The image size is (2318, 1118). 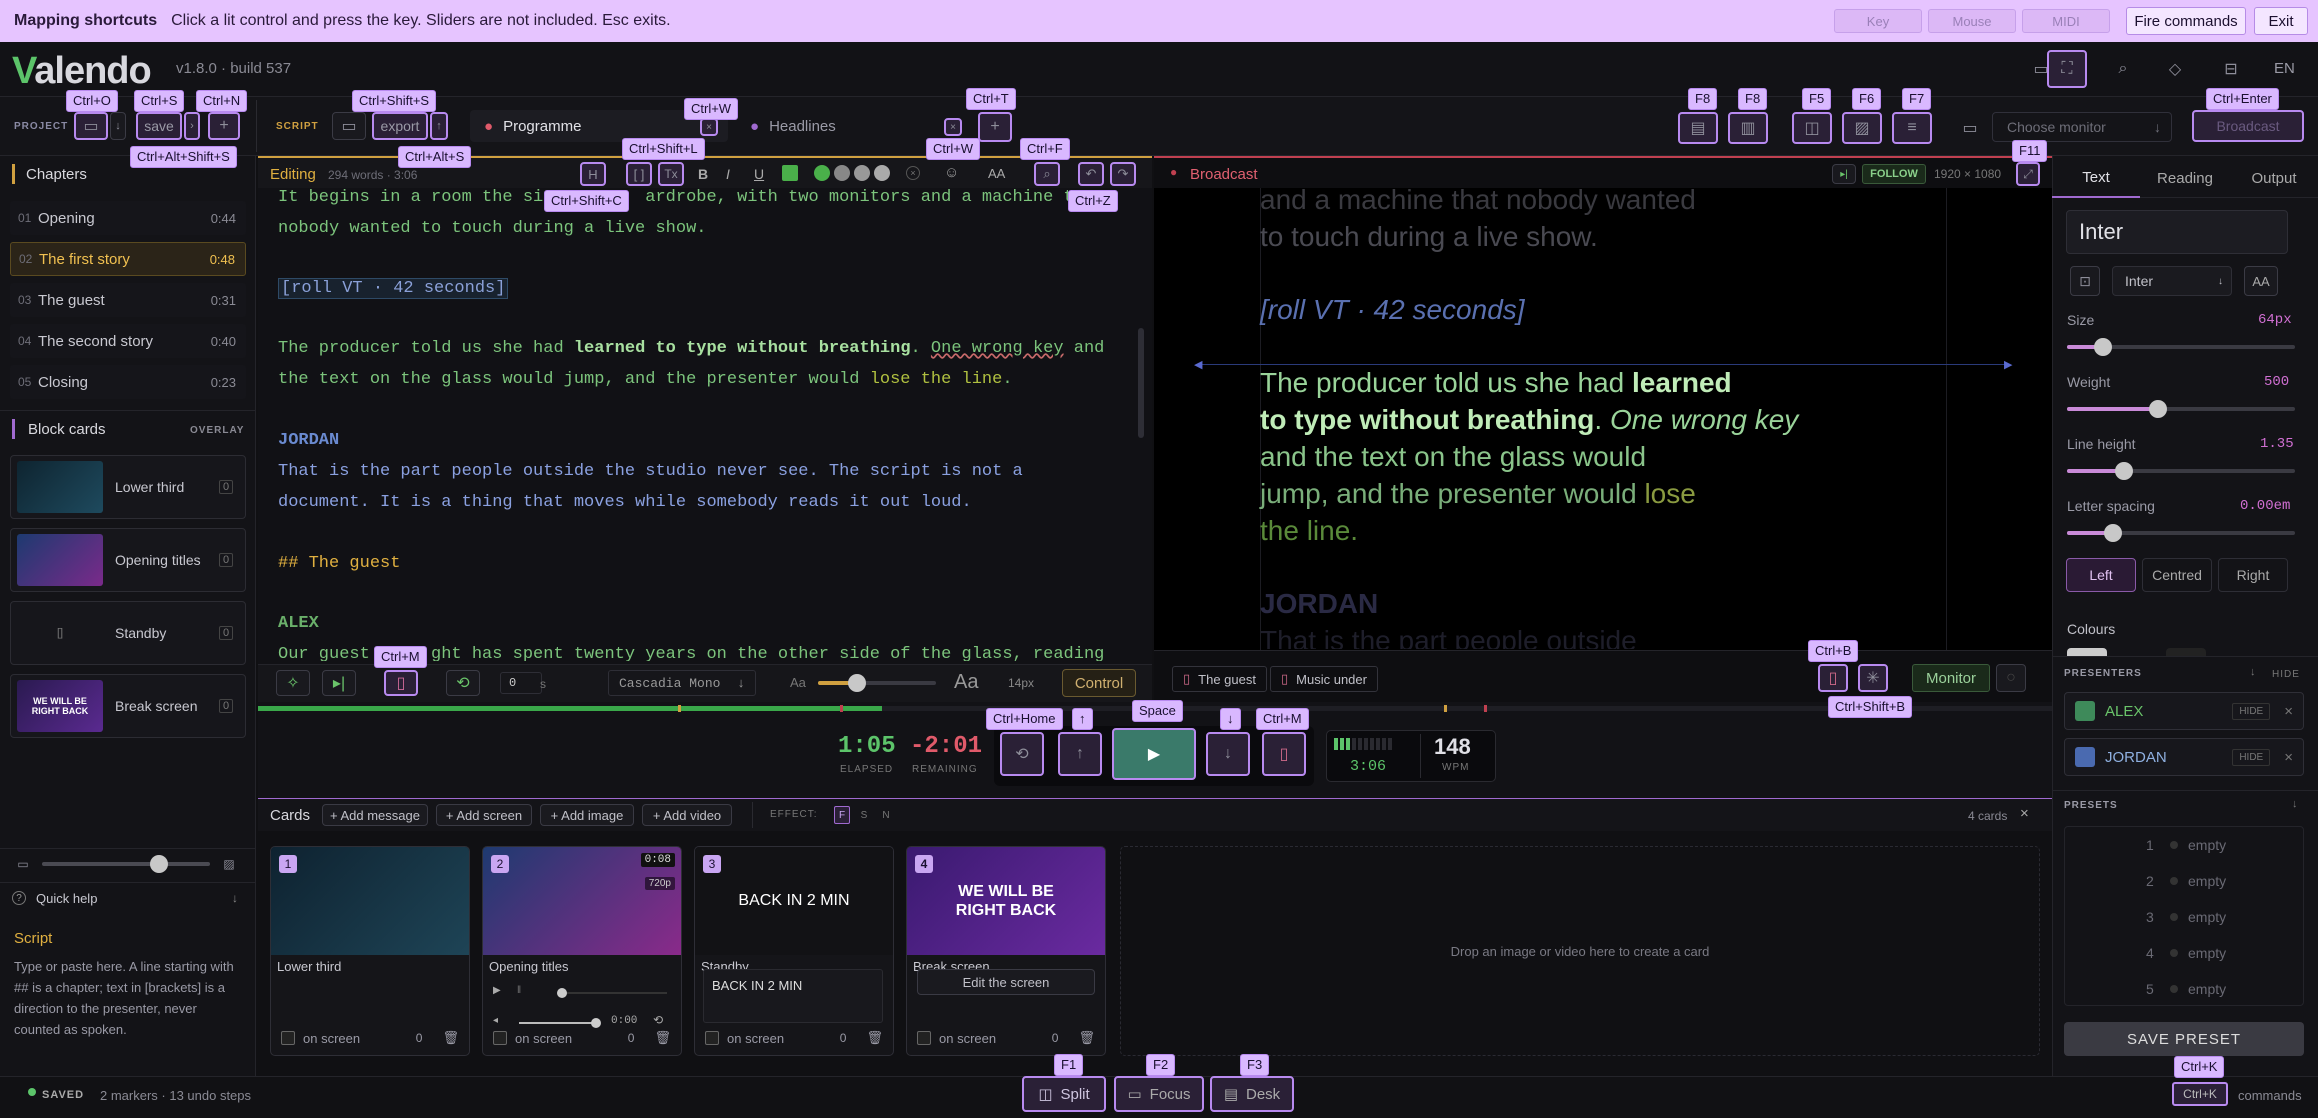 I want to click on close-icon: ×, so click(x=2024, y=813).